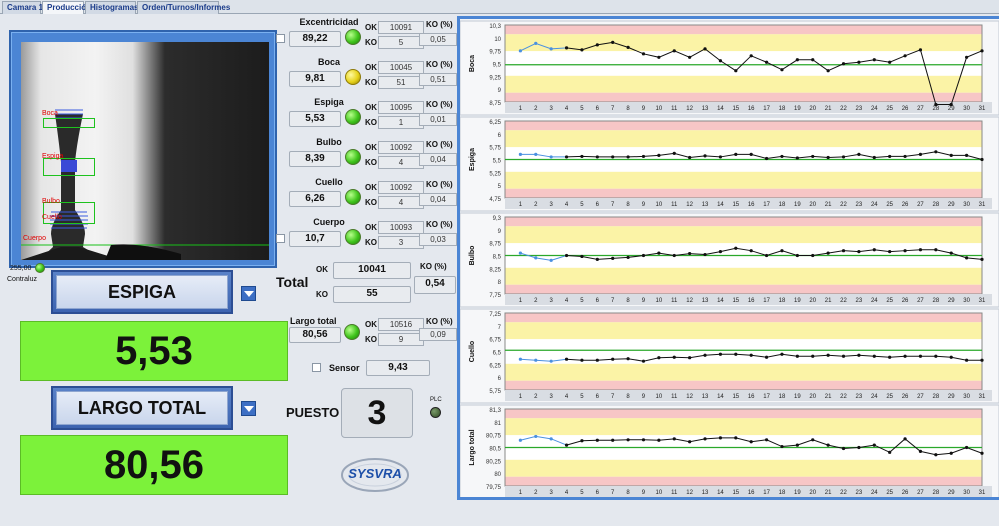 Image resolution: width=999 pixels, height=526 pixels. I want to click on measure-checkbox-excentricidad, so click(280, 38).